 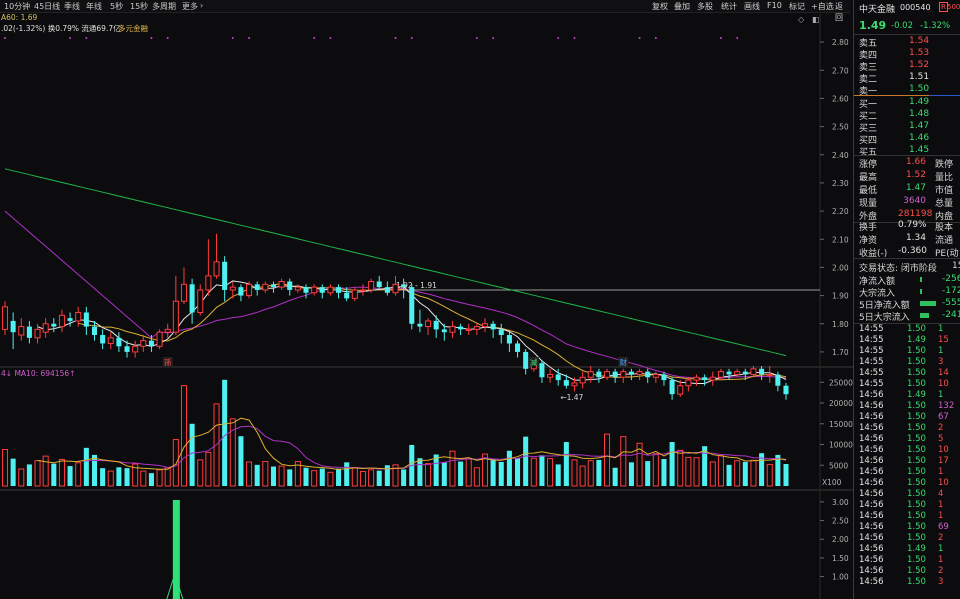 I want to click on bid-price-3: 1.46, so click(x=919, y=138).